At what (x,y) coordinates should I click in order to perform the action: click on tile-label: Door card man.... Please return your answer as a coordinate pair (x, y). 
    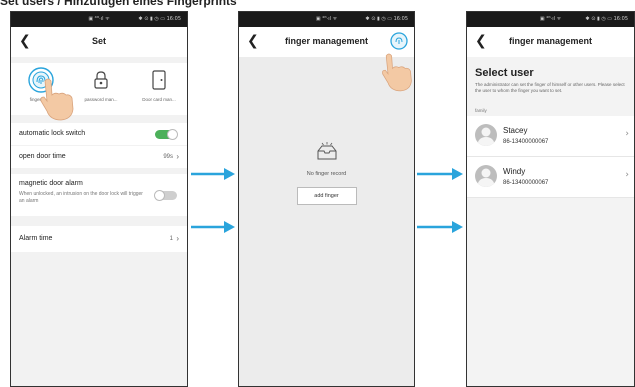
    Looking at the image, I should click on (159, 99).